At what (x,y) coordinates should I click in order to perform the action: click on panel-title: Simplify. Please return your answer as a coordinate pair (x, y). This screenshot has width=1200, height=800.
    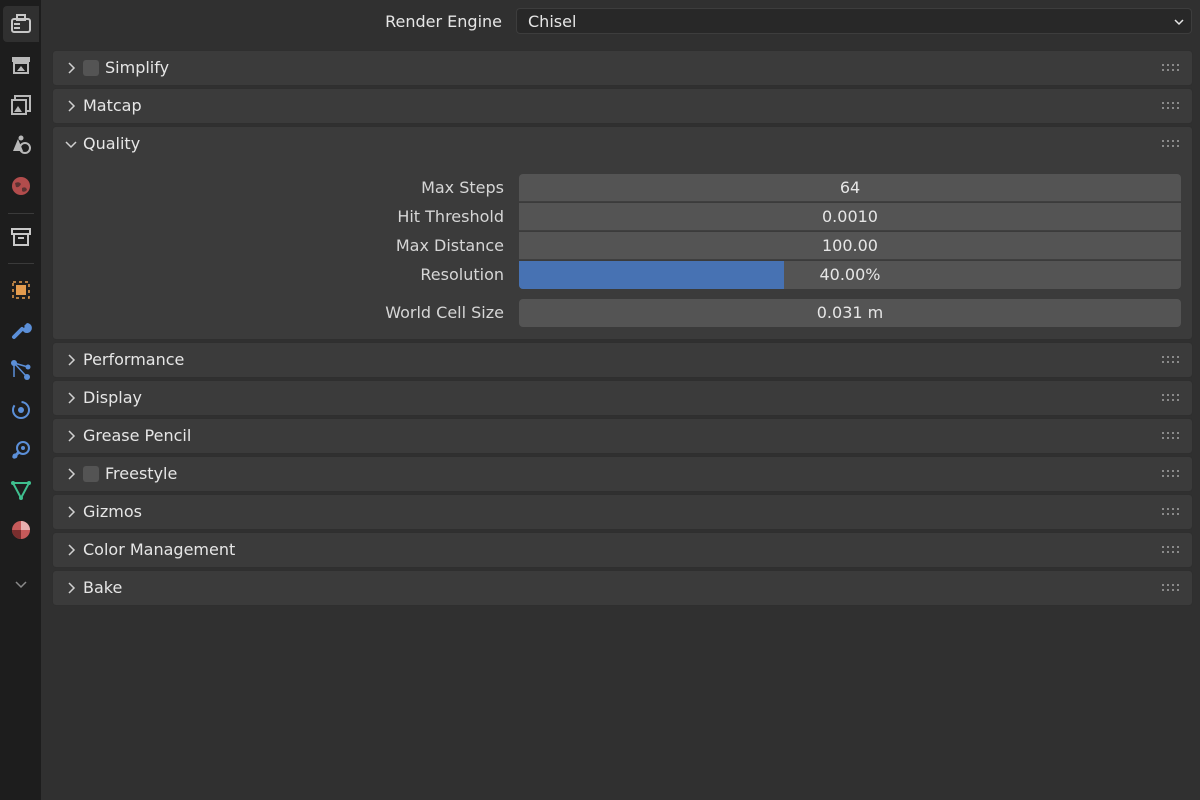
    Looking at the image, I should click on (137, 67).